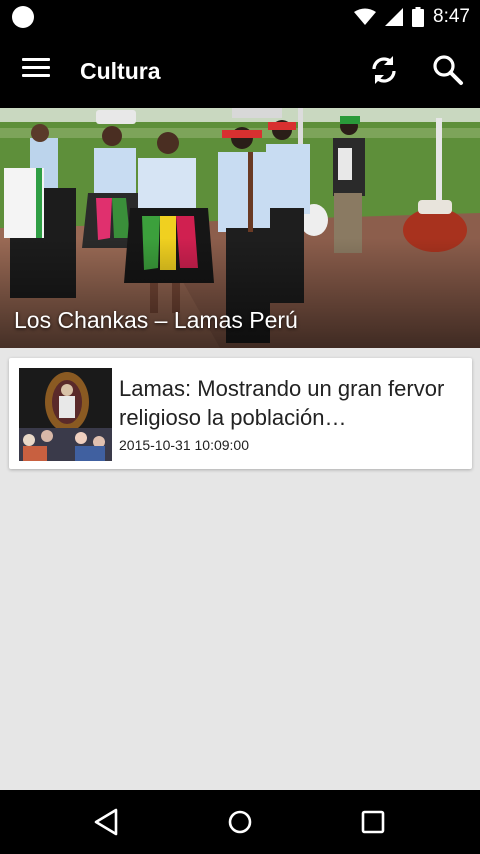 Image resolution: width=480 pixels, height=854 pixels. What do you see at coordinates (23, 17) in the screenshot?
I see `notification-dot-icon` at bounding box center [23, 17].